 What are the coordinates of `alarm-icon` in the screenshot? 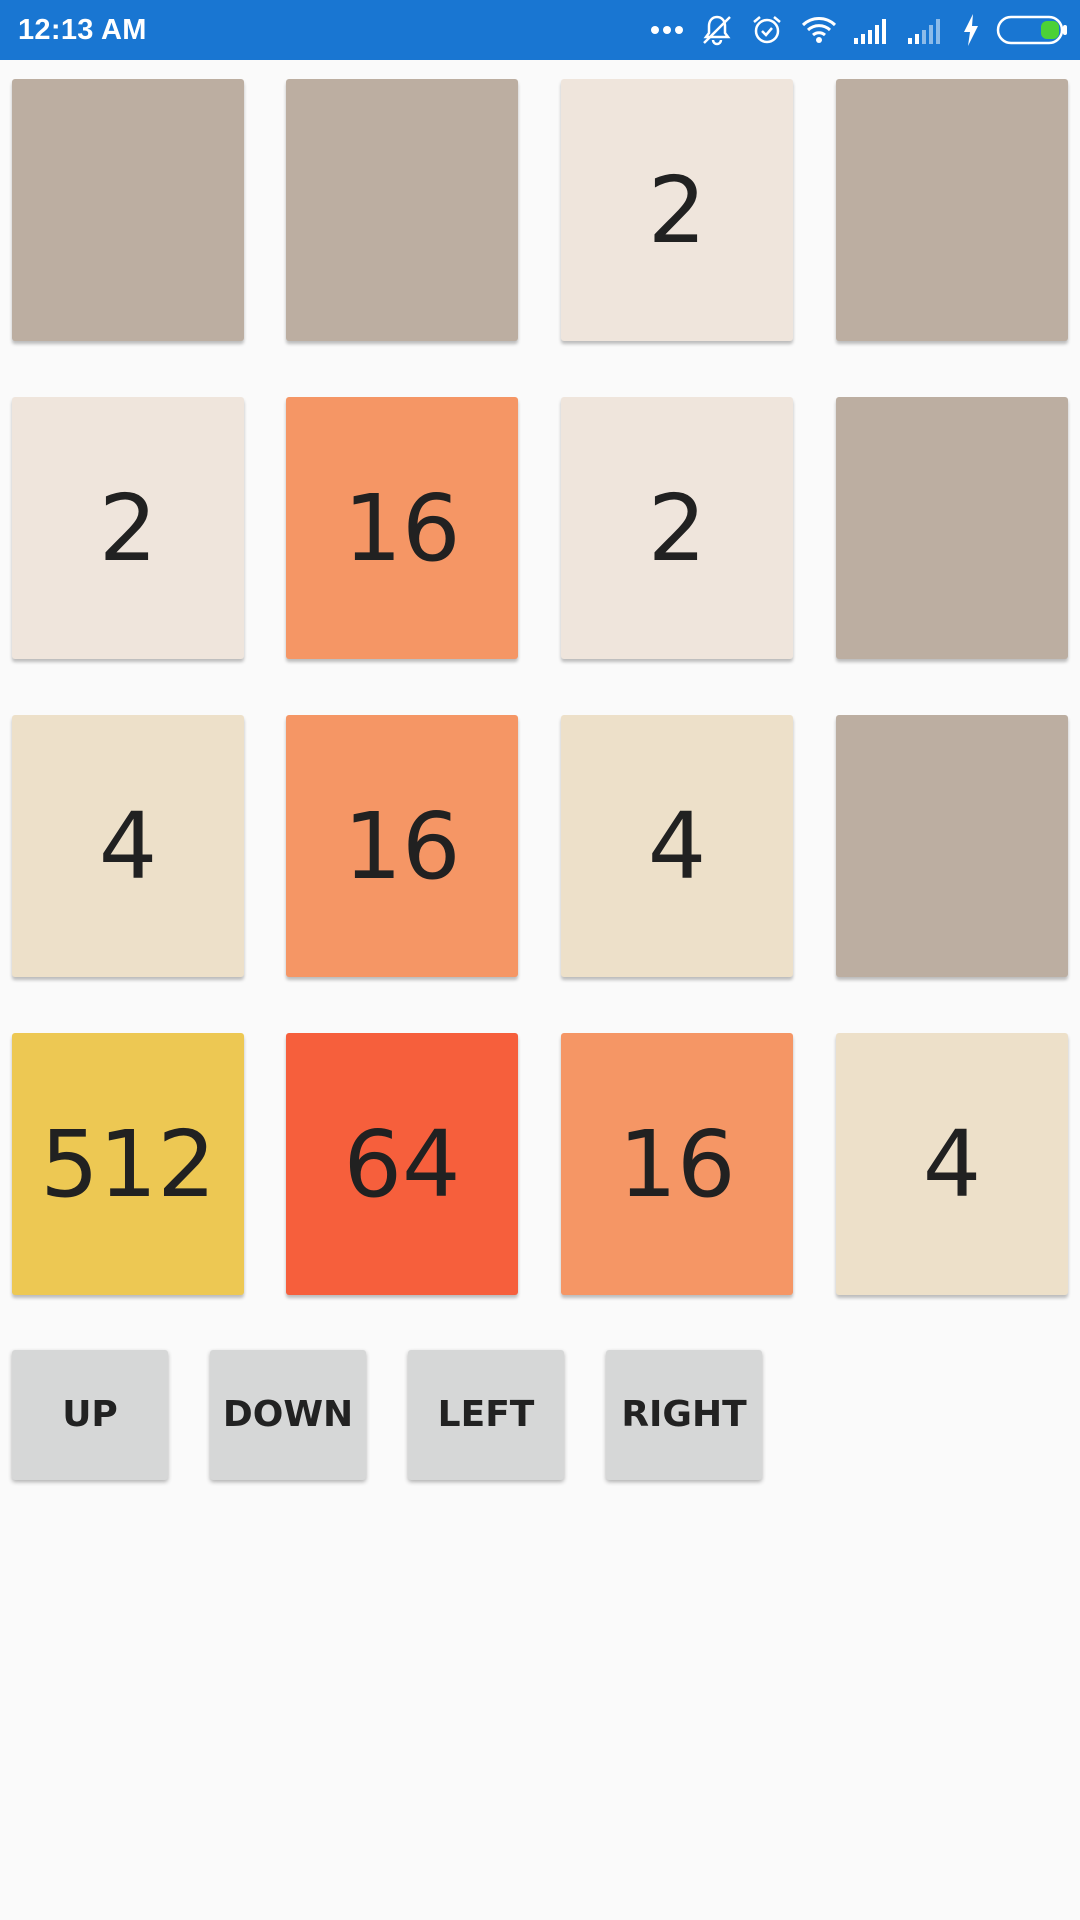 It's located at (767, 30).